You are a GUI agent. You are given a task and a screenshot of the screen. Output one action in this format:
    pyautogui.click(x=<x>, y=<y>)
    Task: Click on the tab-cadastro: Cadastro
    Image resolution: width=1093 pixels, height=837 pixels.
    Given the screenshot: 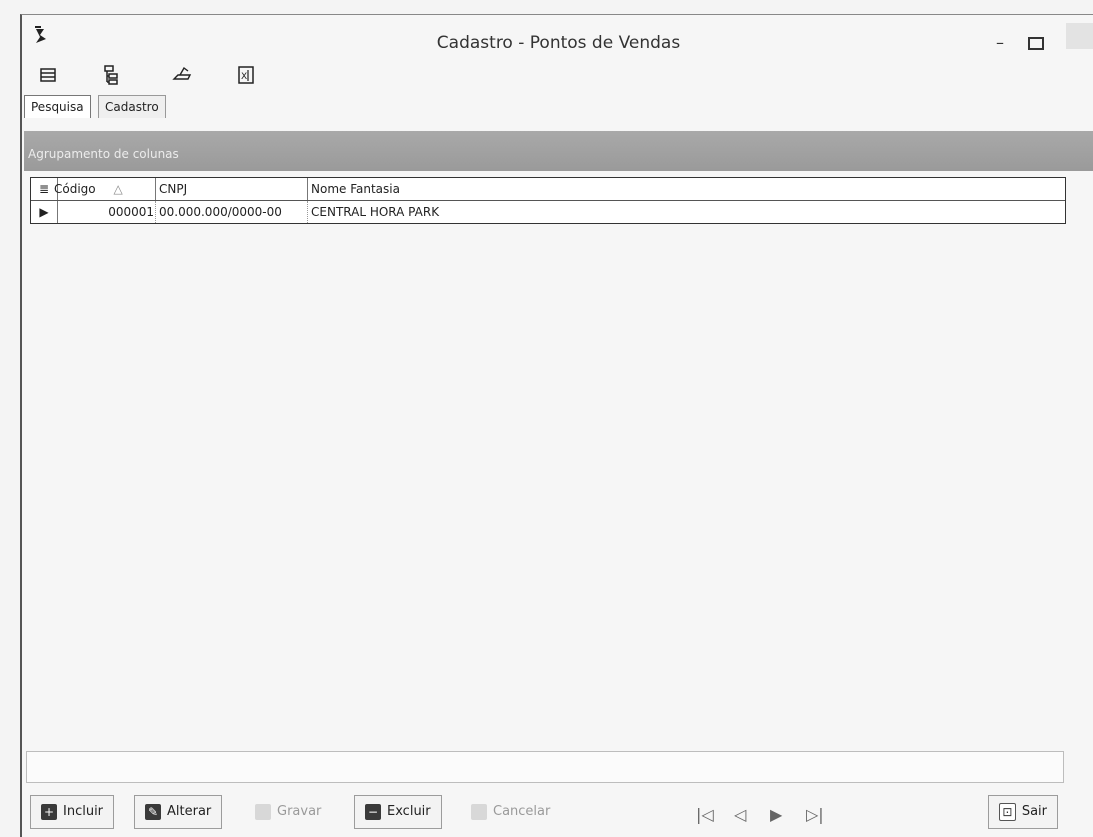 What is the action you would take?
    pyautogui.click(x=132, y=106)
    